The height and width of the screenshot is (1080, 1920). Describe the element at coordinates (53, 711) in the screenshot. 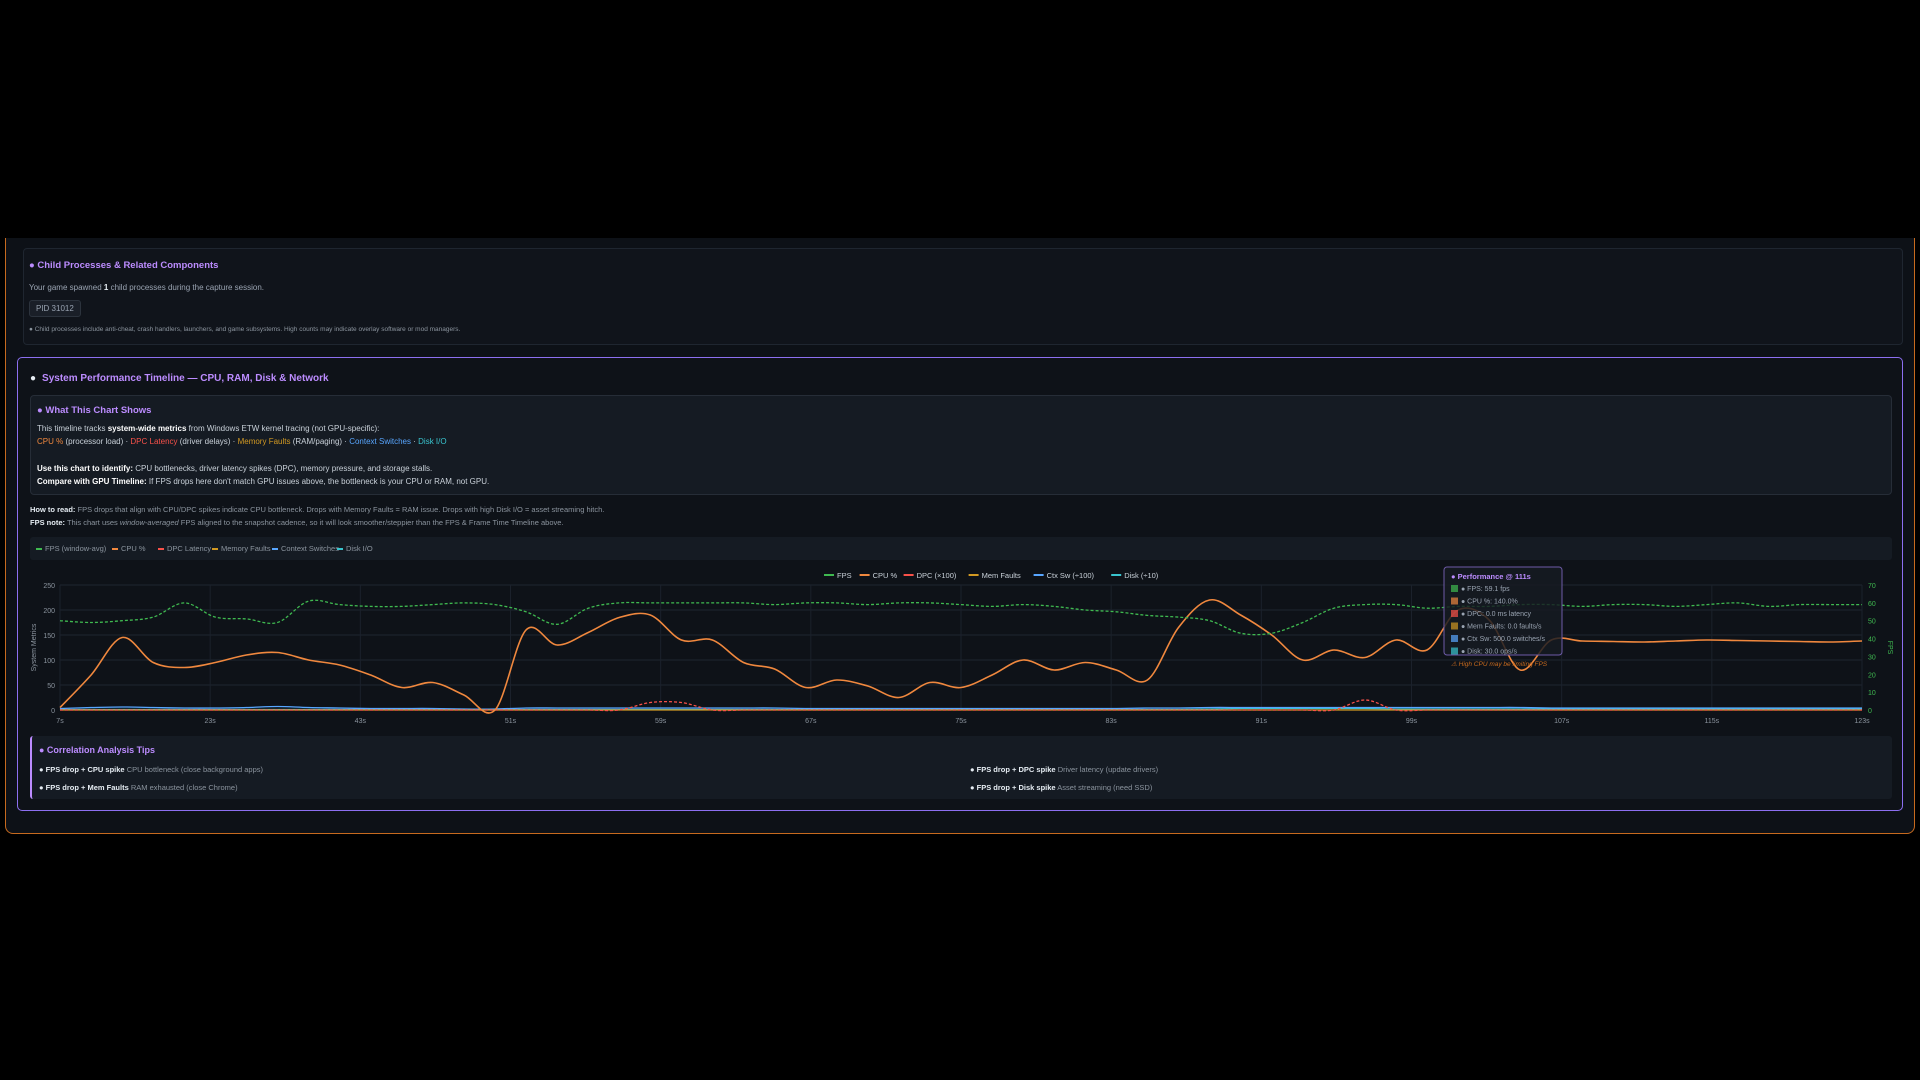

I see `y-tick-left: 0` at that location.